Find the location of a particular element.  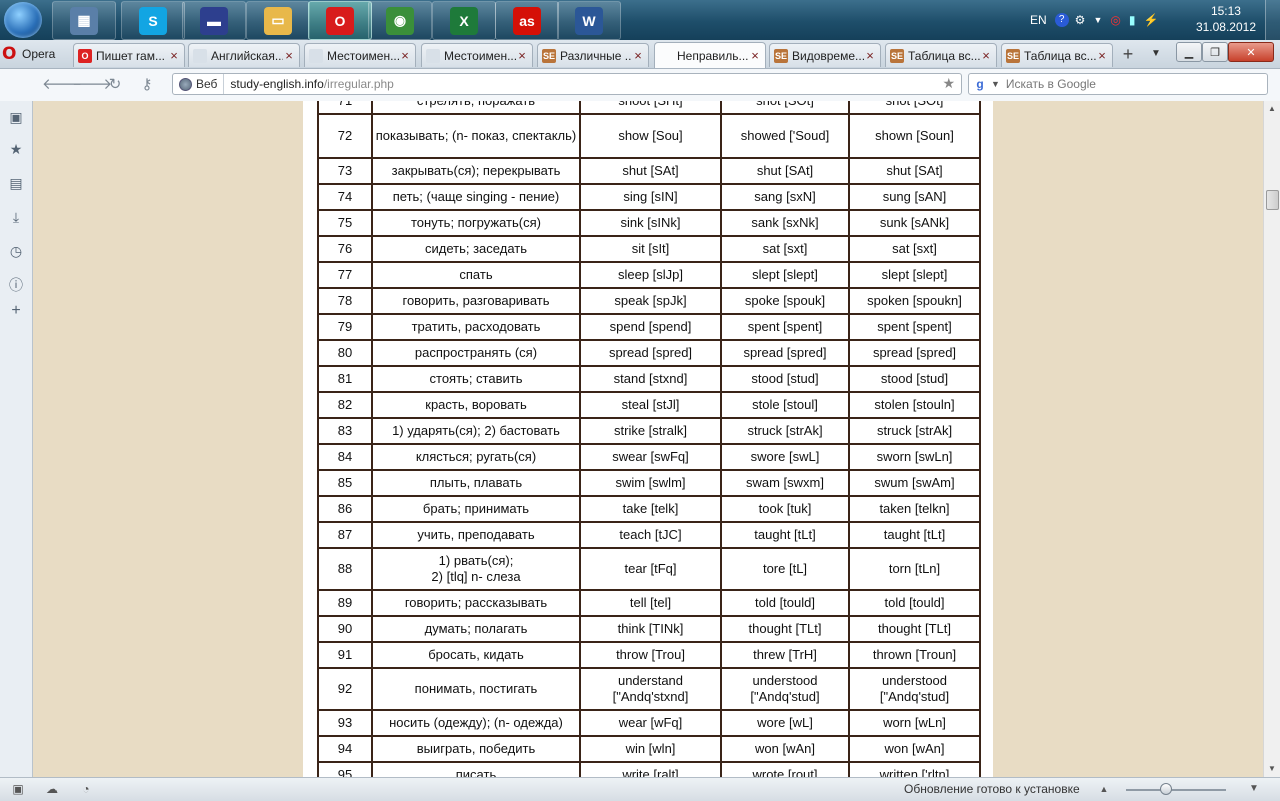

info-icon: ⓘ is located at coordinates (16, 285).